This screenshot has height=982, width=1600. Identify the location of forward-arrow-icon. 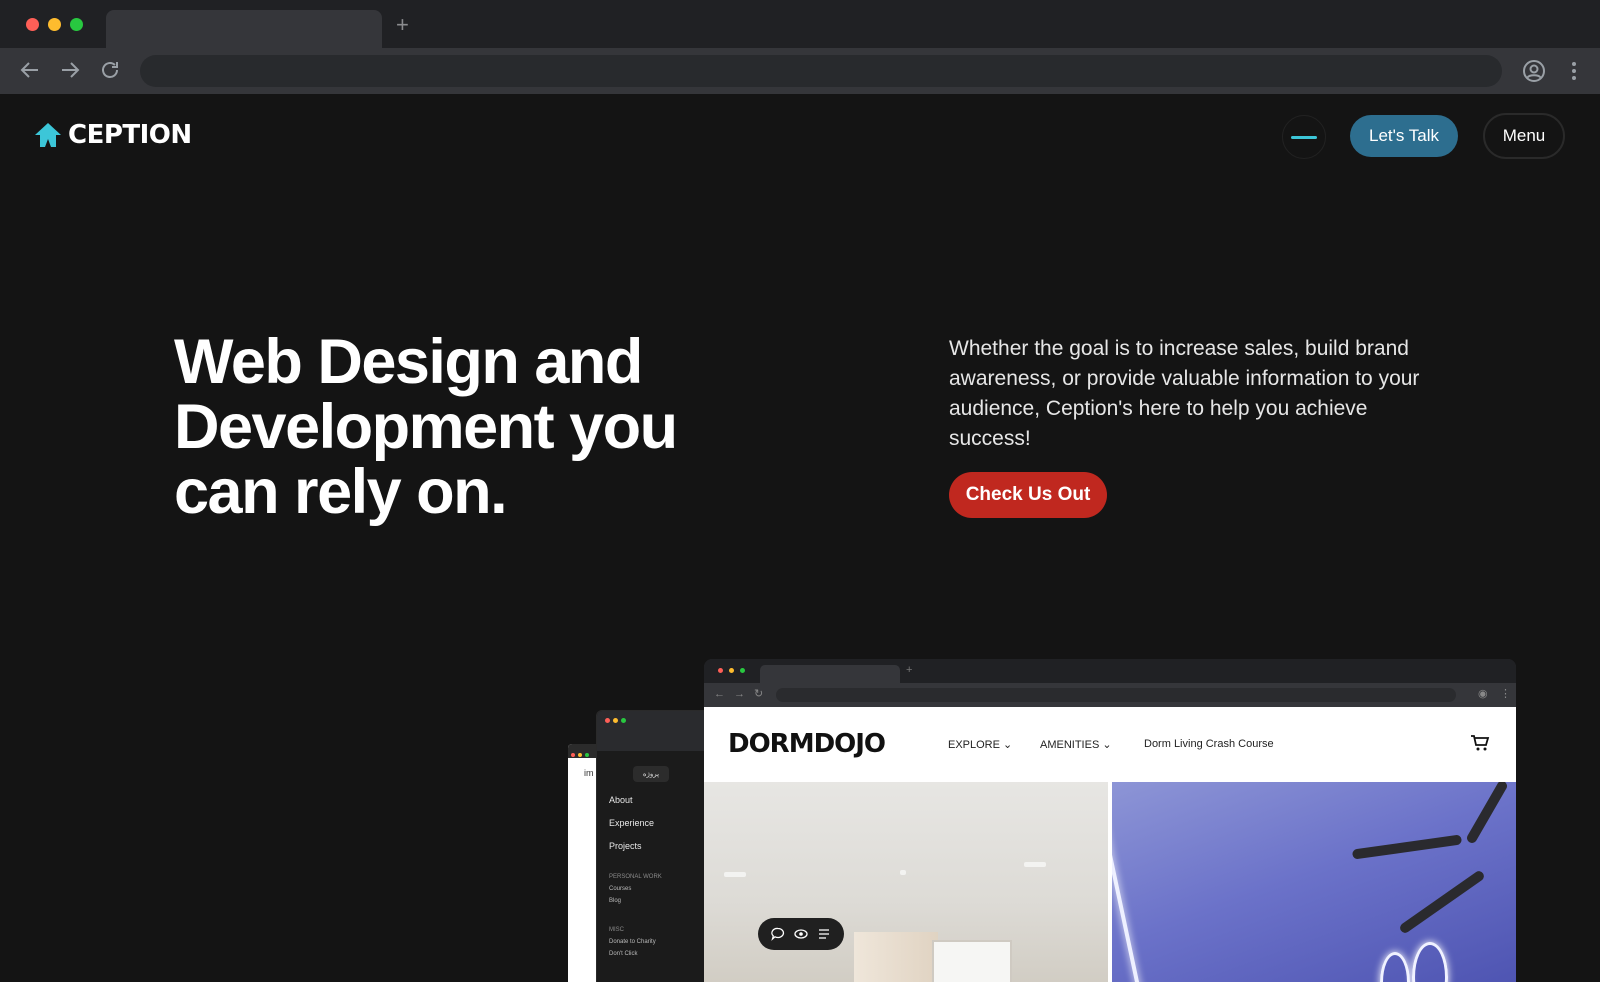
(70, 70).